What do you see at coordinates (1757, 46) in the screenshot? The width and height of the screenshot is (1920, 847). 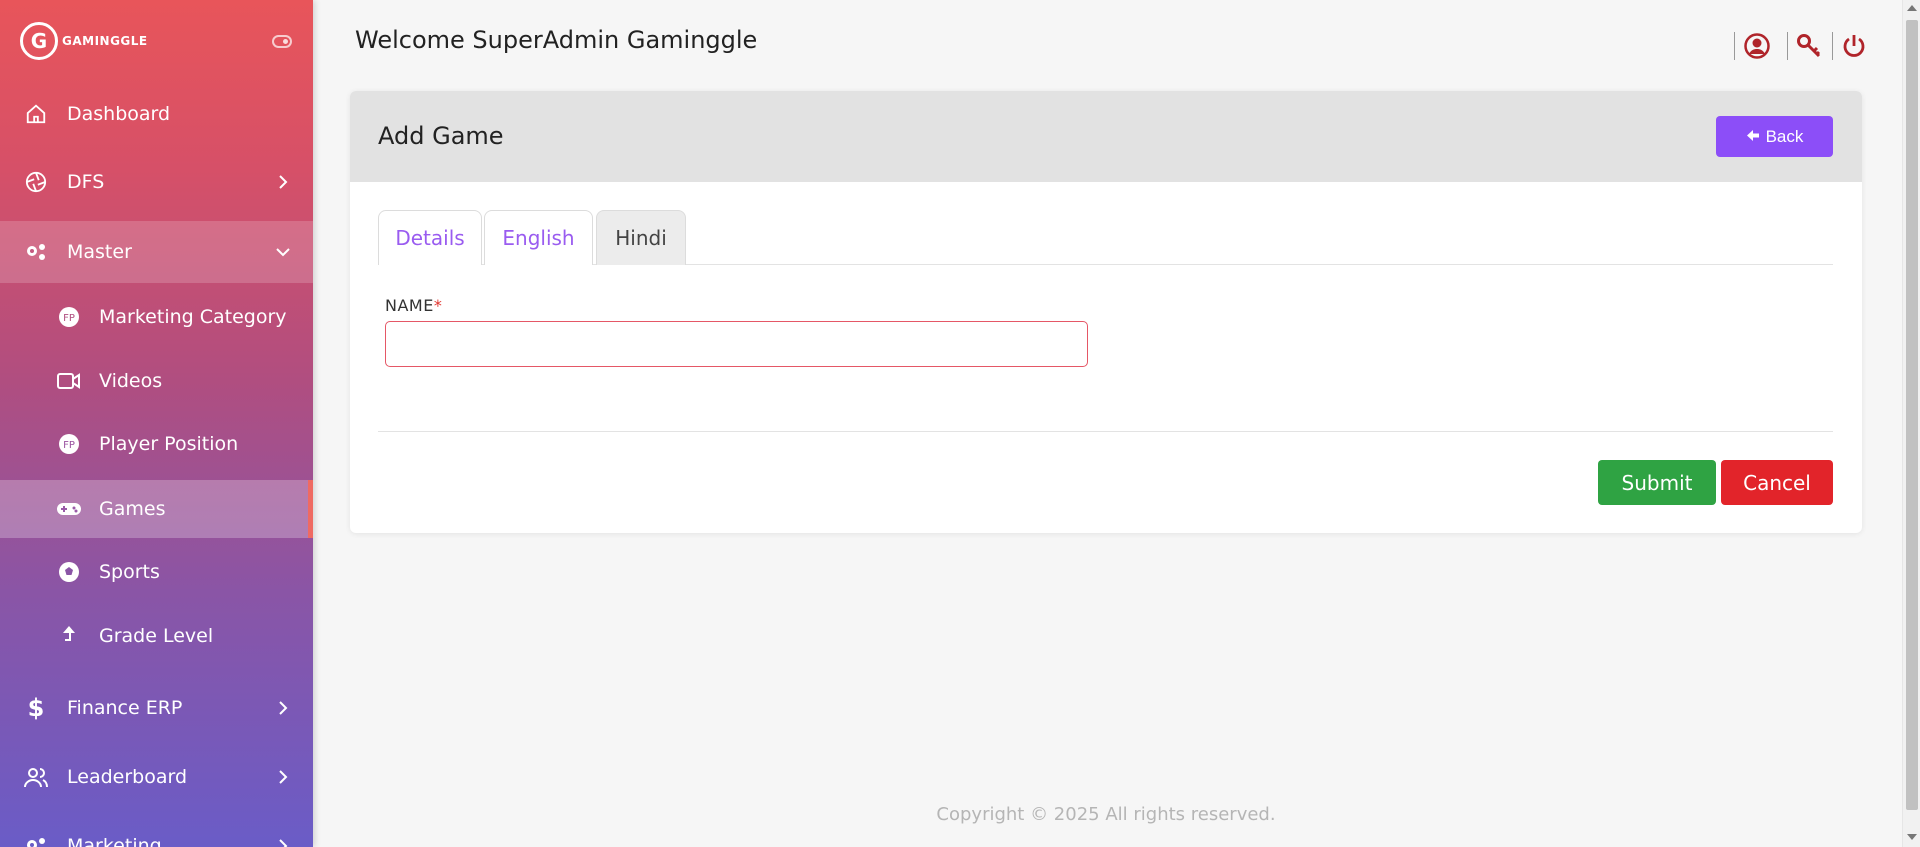 I see `user-profile-icon` at bounding box center [1757, 46].